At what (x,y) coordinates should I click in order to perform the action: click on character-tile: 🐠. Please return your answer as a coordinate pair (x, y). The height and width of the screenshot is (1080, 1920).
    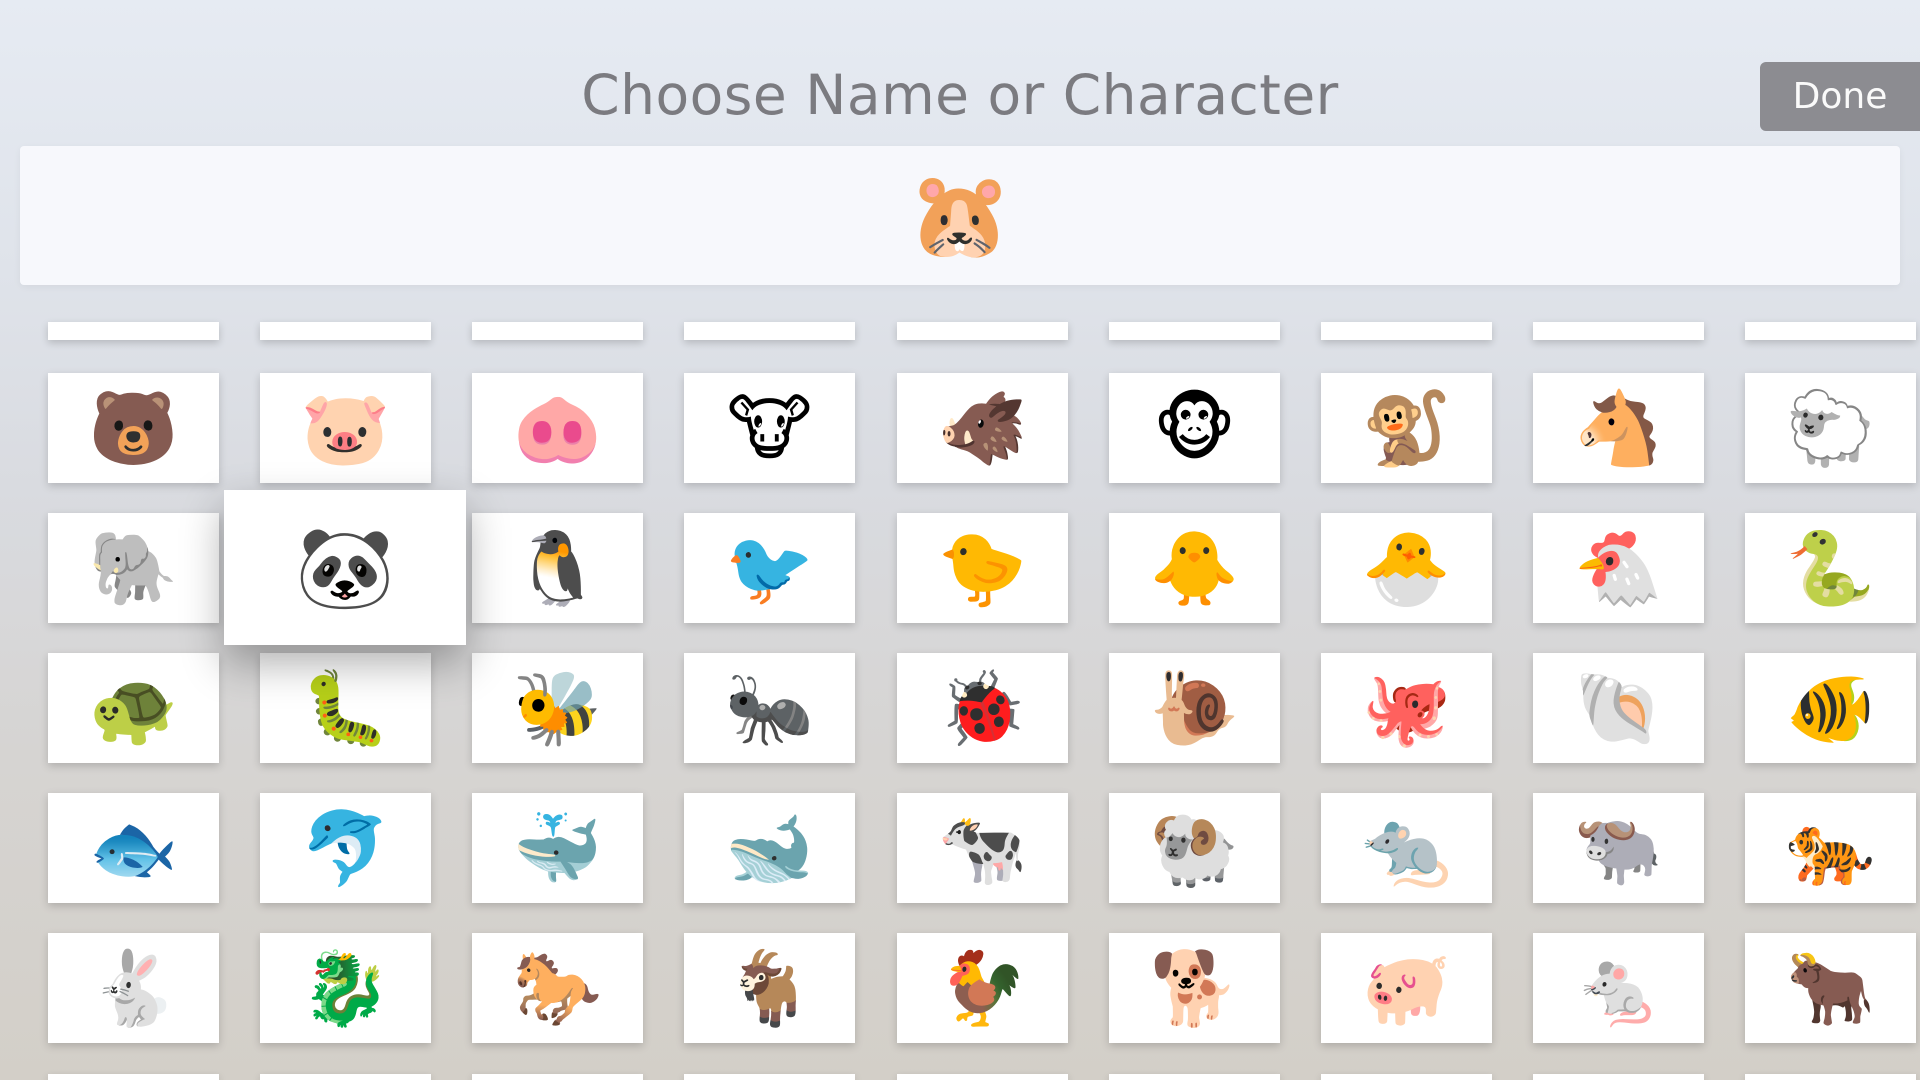
    Looking at the image, I should click on (1830, 708).